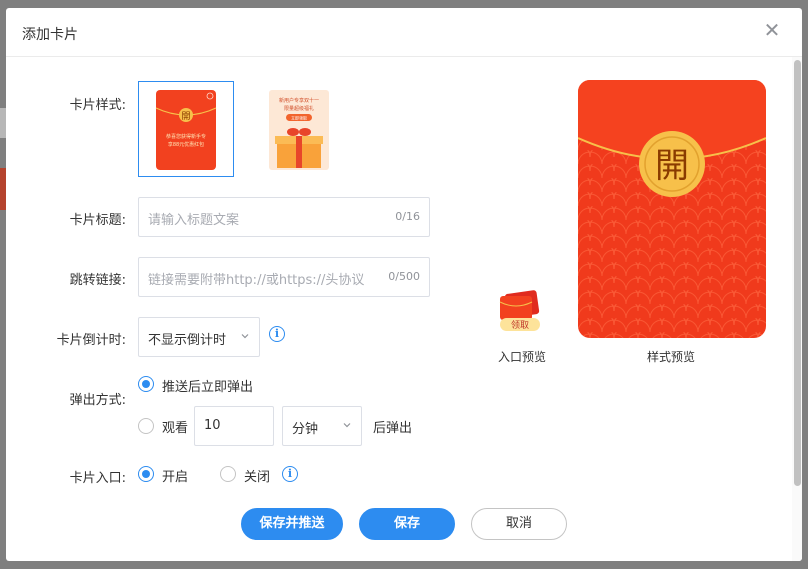 Image resolution: width=808 pixels, height=569 pixels. I want to click on jump-link-input: 链接需要附带http://或https://头协议 0/500, so click(284, 277).